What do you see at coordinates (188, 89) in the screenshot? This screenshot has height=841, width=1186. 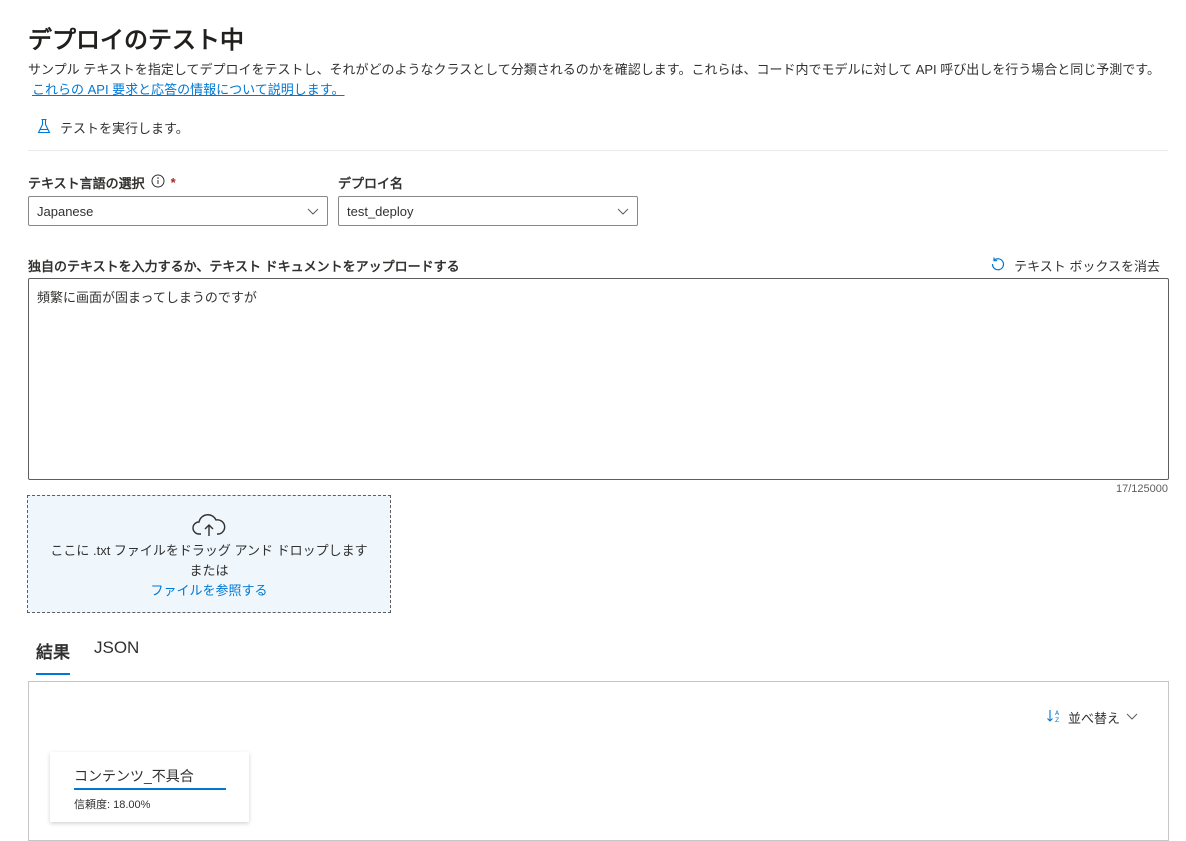 I see `learn-more-link: これらの API 要求と応答の情報について説明します。` at bounding box center [188, 89].